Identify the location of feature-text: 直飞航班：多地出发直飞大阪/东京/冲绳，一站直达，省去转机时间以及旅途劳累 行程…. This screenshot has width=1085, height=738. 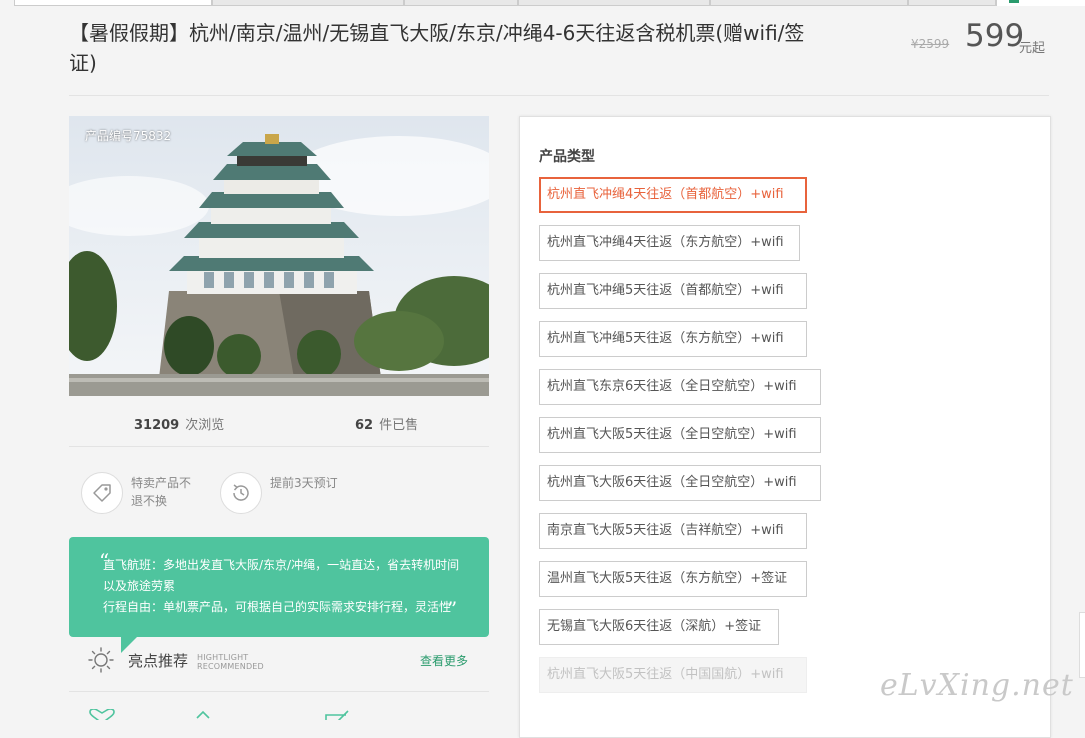
(283, 586).